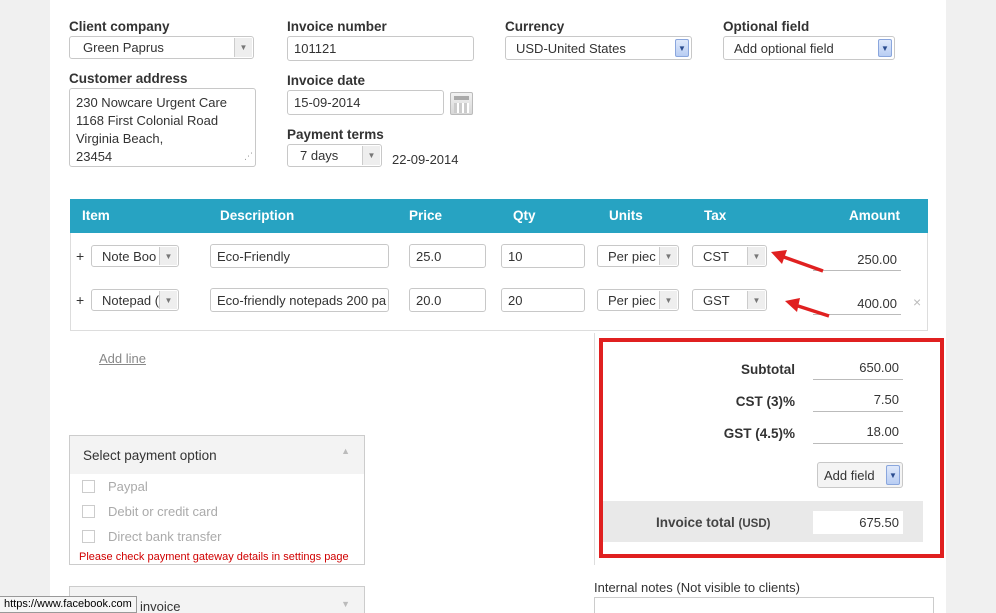 Image resolution: width=996 pixels, height=613 pixels. What do you see at coordinates (94, 156) in the screenshot?
I see `address-line: 23454` at bounding box center [94, 156].